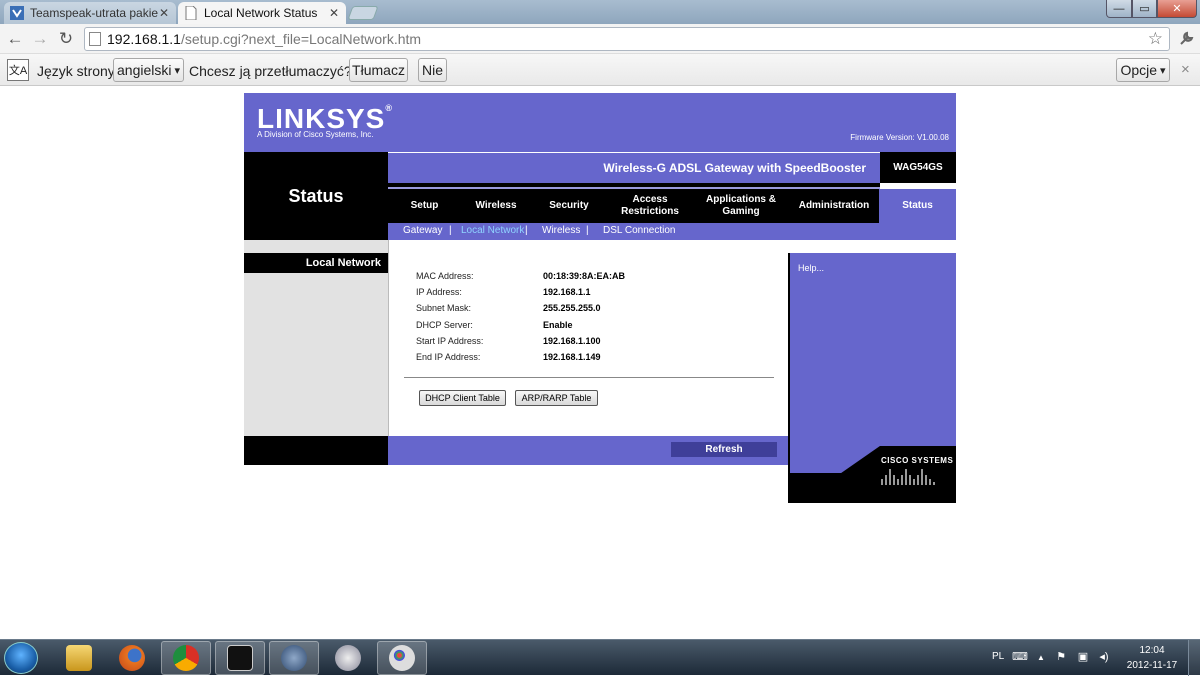  What do you see at coordinates (316, 196) in the screenshot?
I see `section-title: Status` at bounding box center [316, 196].